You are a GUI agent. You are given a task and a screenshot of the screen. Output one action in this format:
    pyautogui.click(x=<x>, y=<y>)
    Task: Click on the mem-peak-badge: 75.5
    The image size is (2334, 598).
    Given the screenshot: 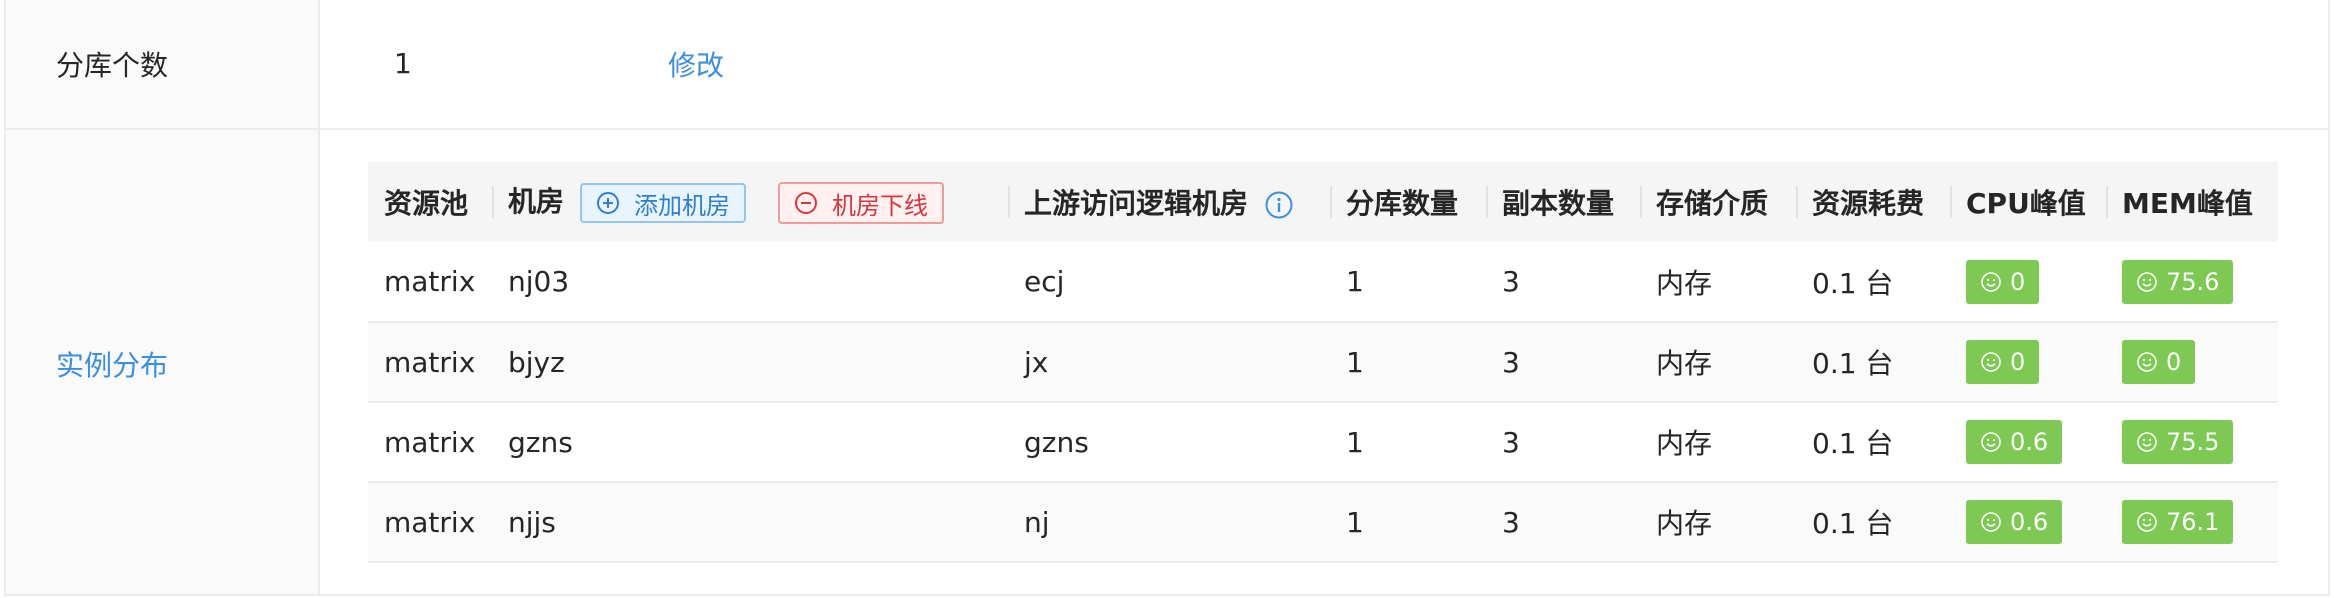 What is the action you would take?
    pyautogui.click(x=2178, y=442)
    